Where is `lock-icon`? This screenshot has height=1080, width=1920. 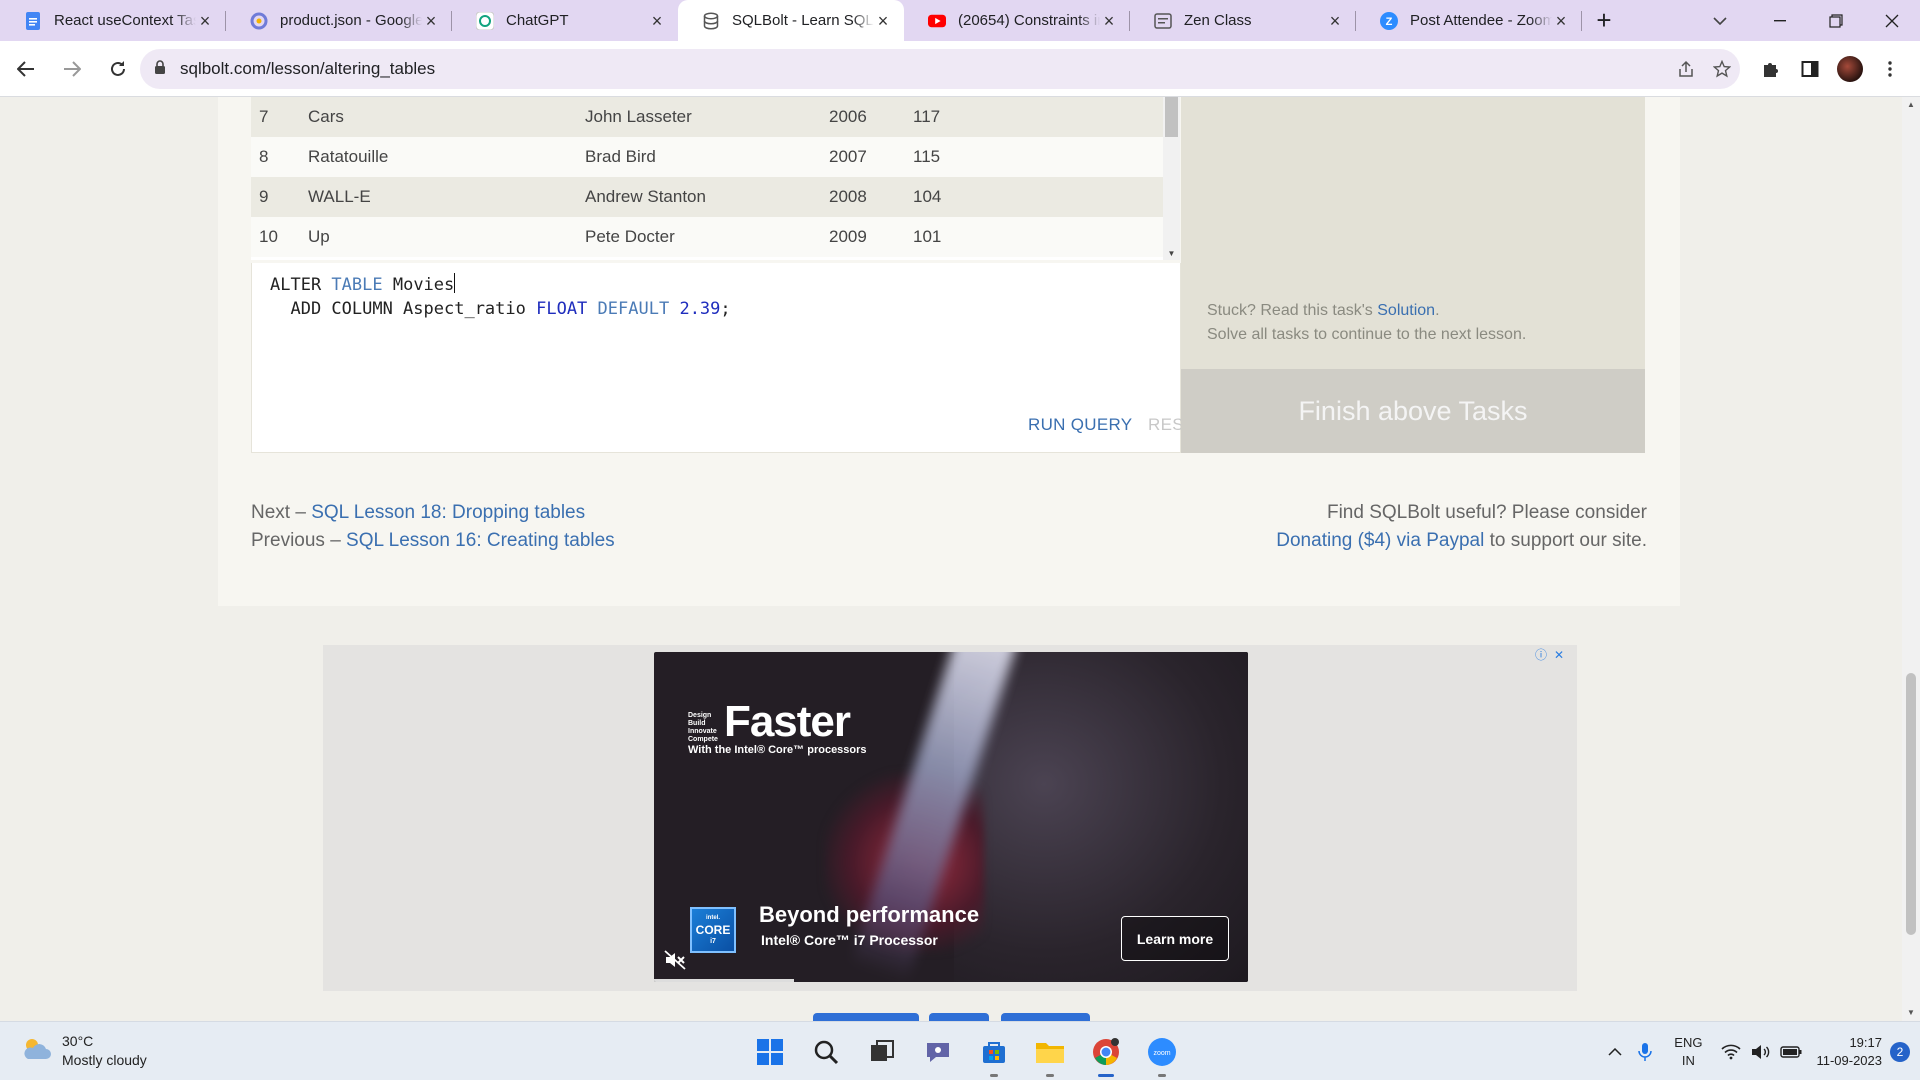 lock-icon is located at coordinates (160, 69).